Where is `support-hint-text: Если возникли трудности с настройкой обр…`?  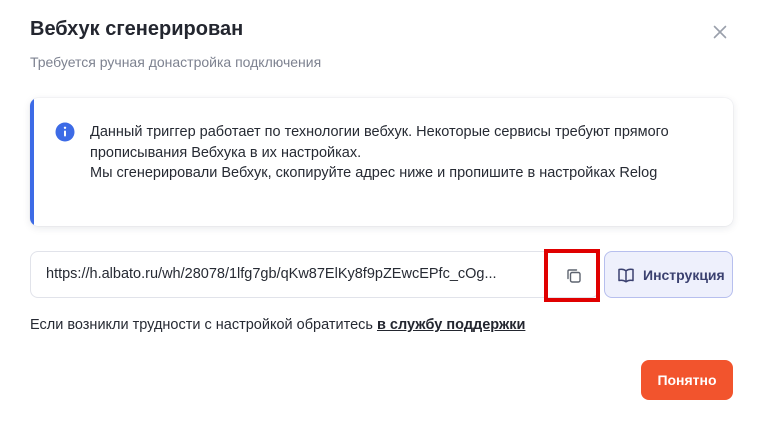 support-hint-text: Если возникли трудности с настройкой обр… is located at coordinates (201, 325).